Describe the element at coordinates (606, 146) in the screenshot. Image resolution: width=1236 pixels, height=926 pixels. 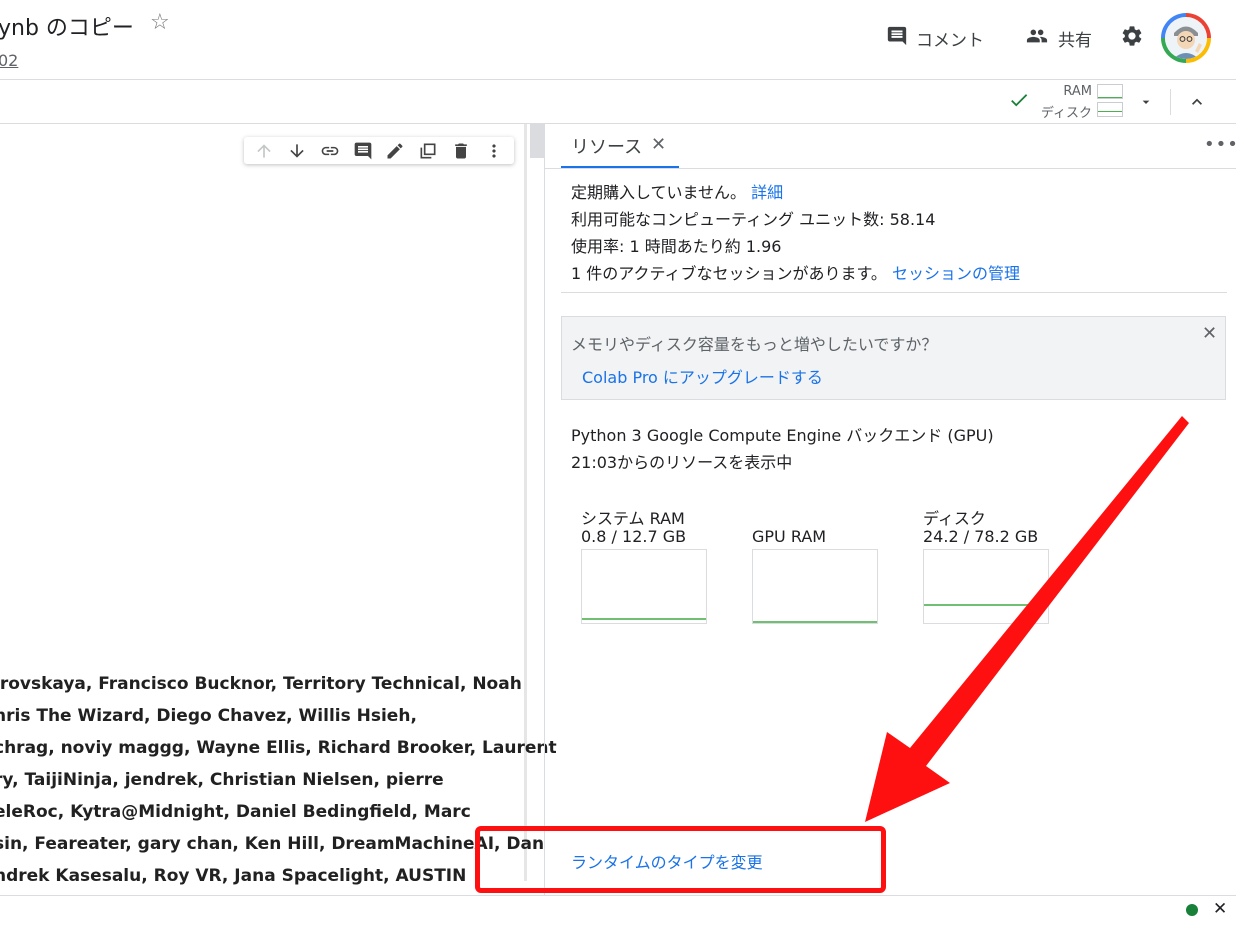
I see `tab-resources: リソース` at that location.